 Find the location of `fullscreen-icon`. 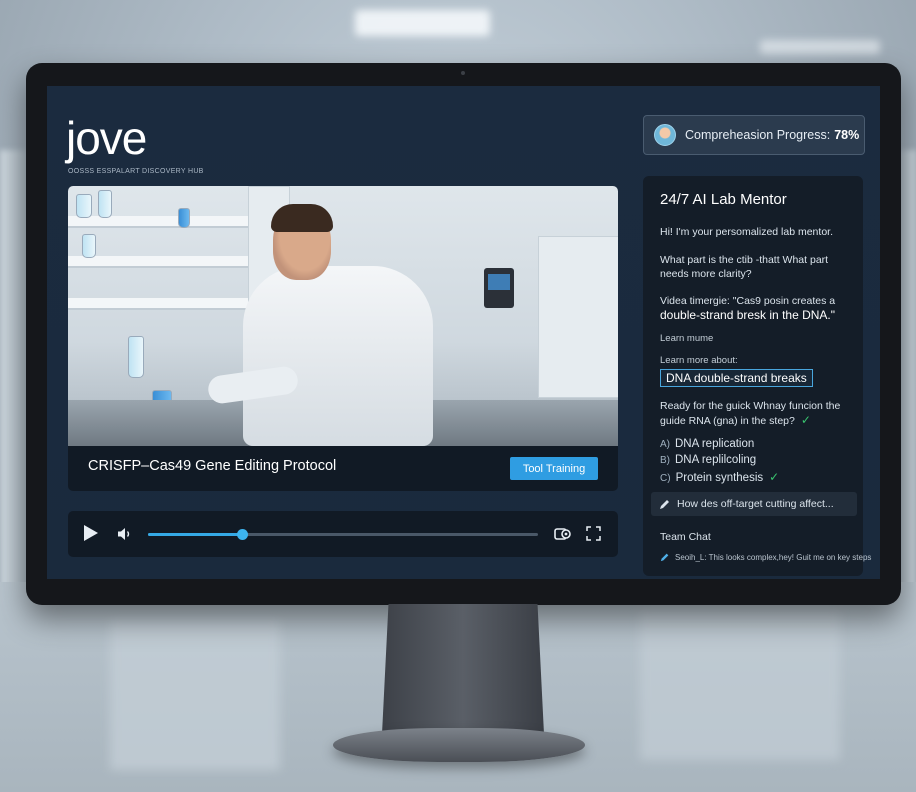

fullscreen-icon is located at coordinates (593, 533).